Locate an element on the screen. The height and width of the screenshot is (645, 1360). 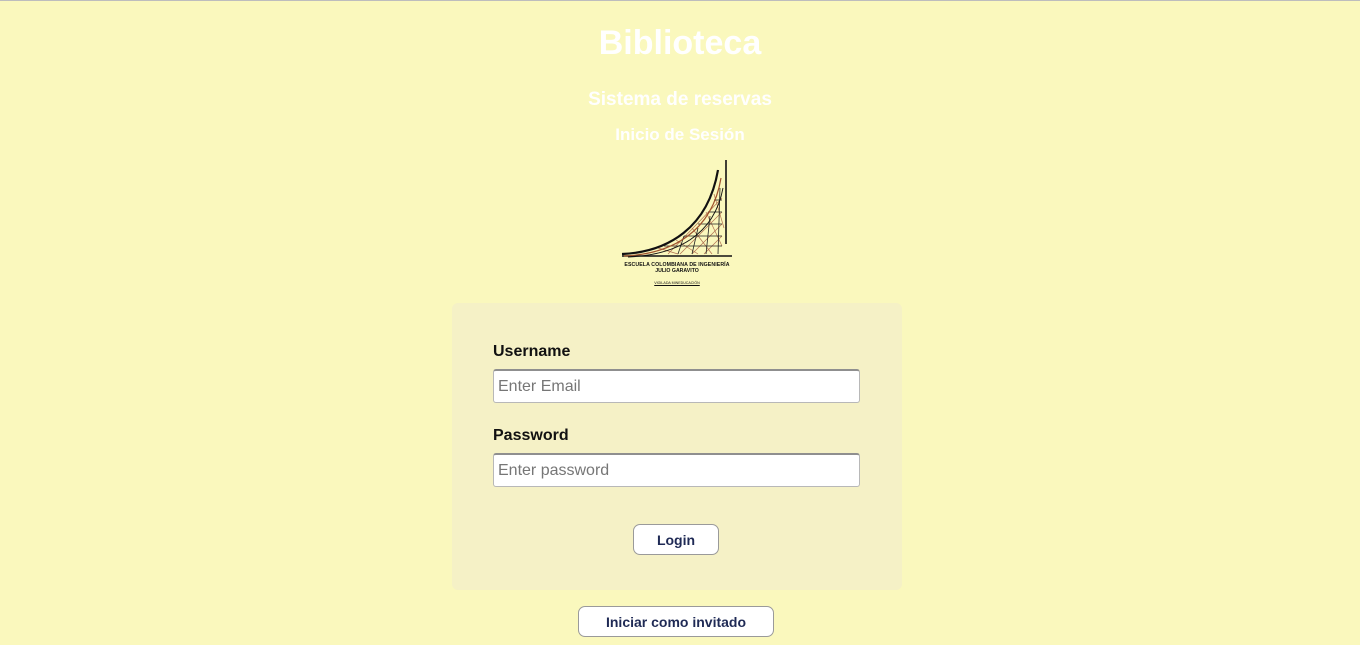
username-label: Username is located at coordinates (532, 351).